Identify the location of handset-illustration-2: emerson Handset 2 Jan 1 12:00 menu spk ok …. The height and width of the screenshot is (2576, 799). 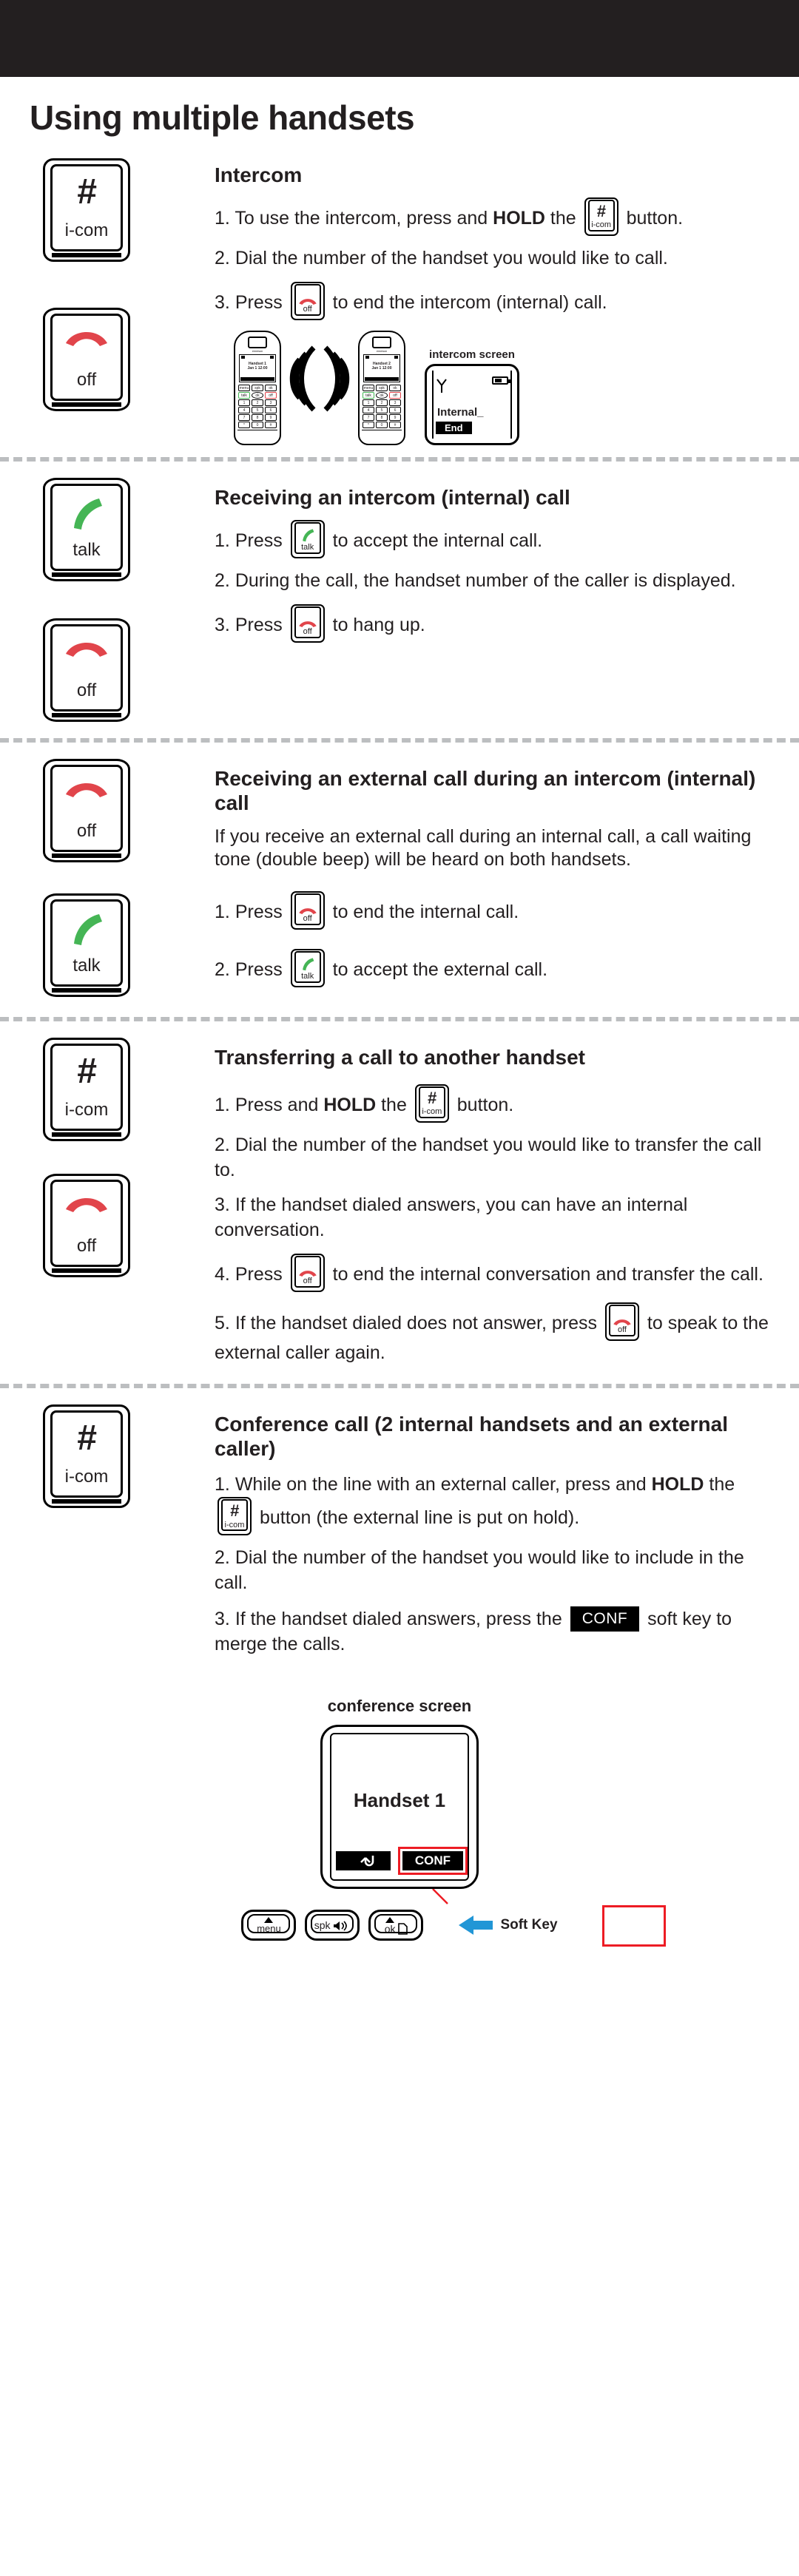
(381, 387).